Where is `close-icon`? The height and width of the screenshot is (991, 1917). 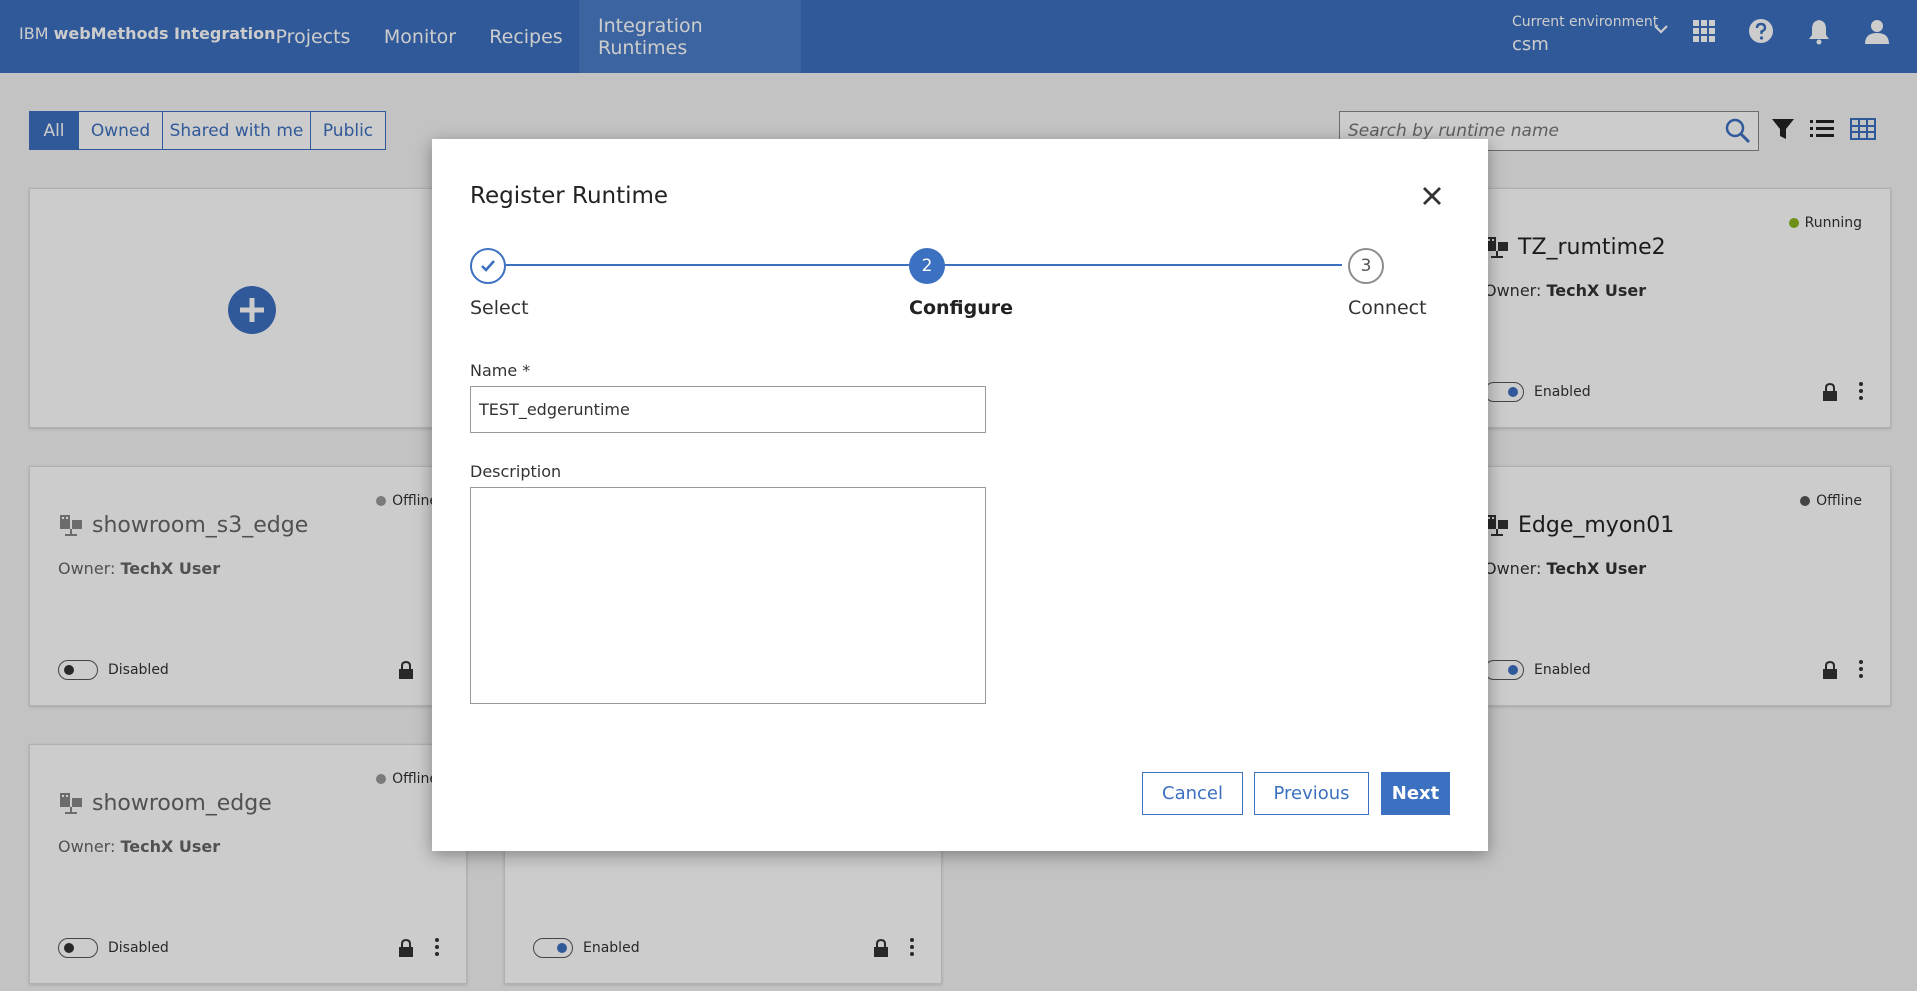 close-icon is located at coordinates (1432, 196).